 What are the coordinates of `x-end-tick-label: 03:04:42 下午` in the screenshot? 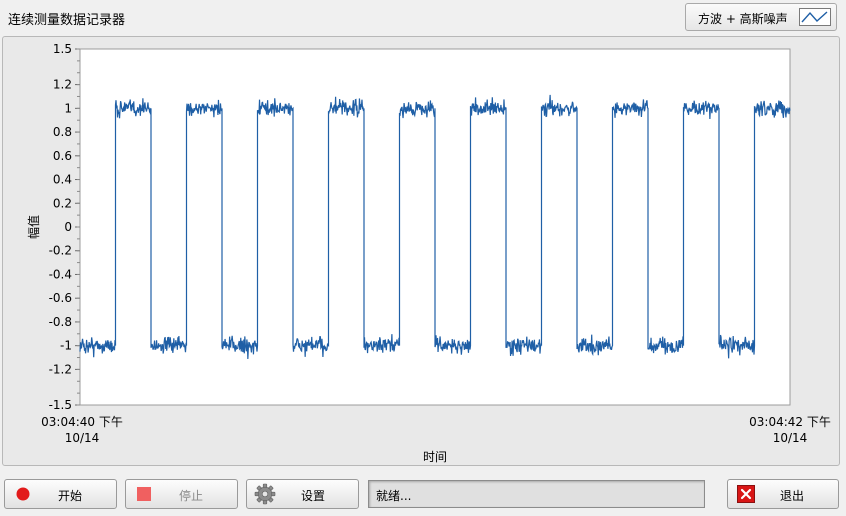 It's located at (790, 422).